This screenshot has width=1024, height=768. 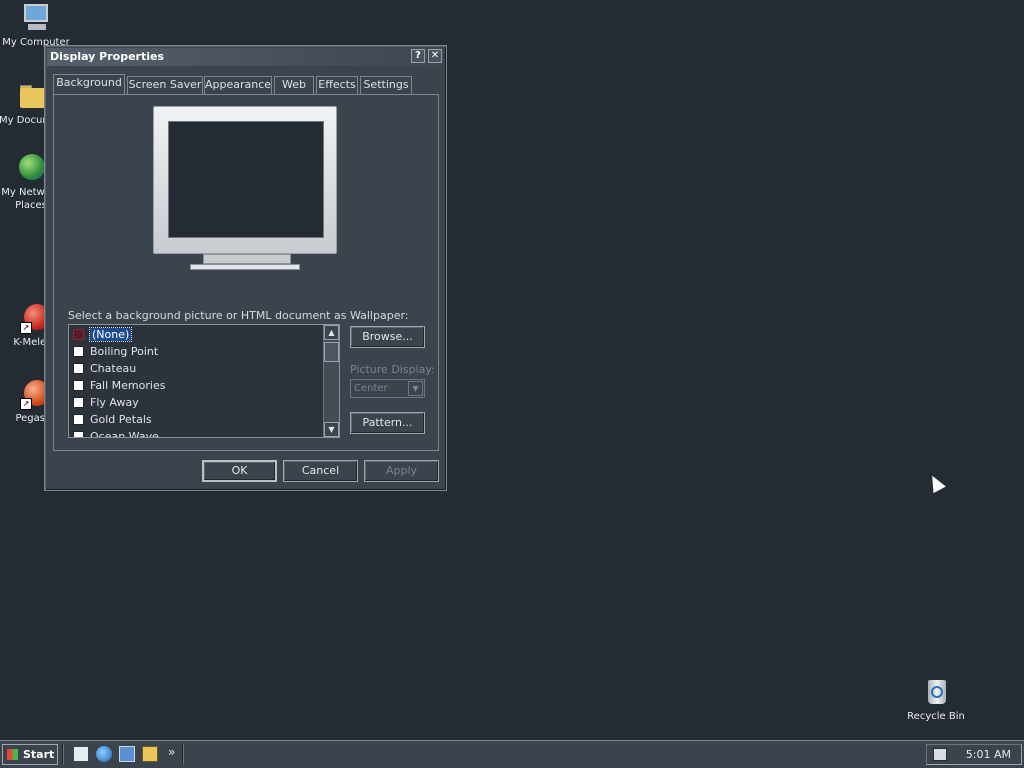 What do you see at coordinates (30, 754) in the screenshot?
I see `start-button: Start` at bounding box center [30, 754].